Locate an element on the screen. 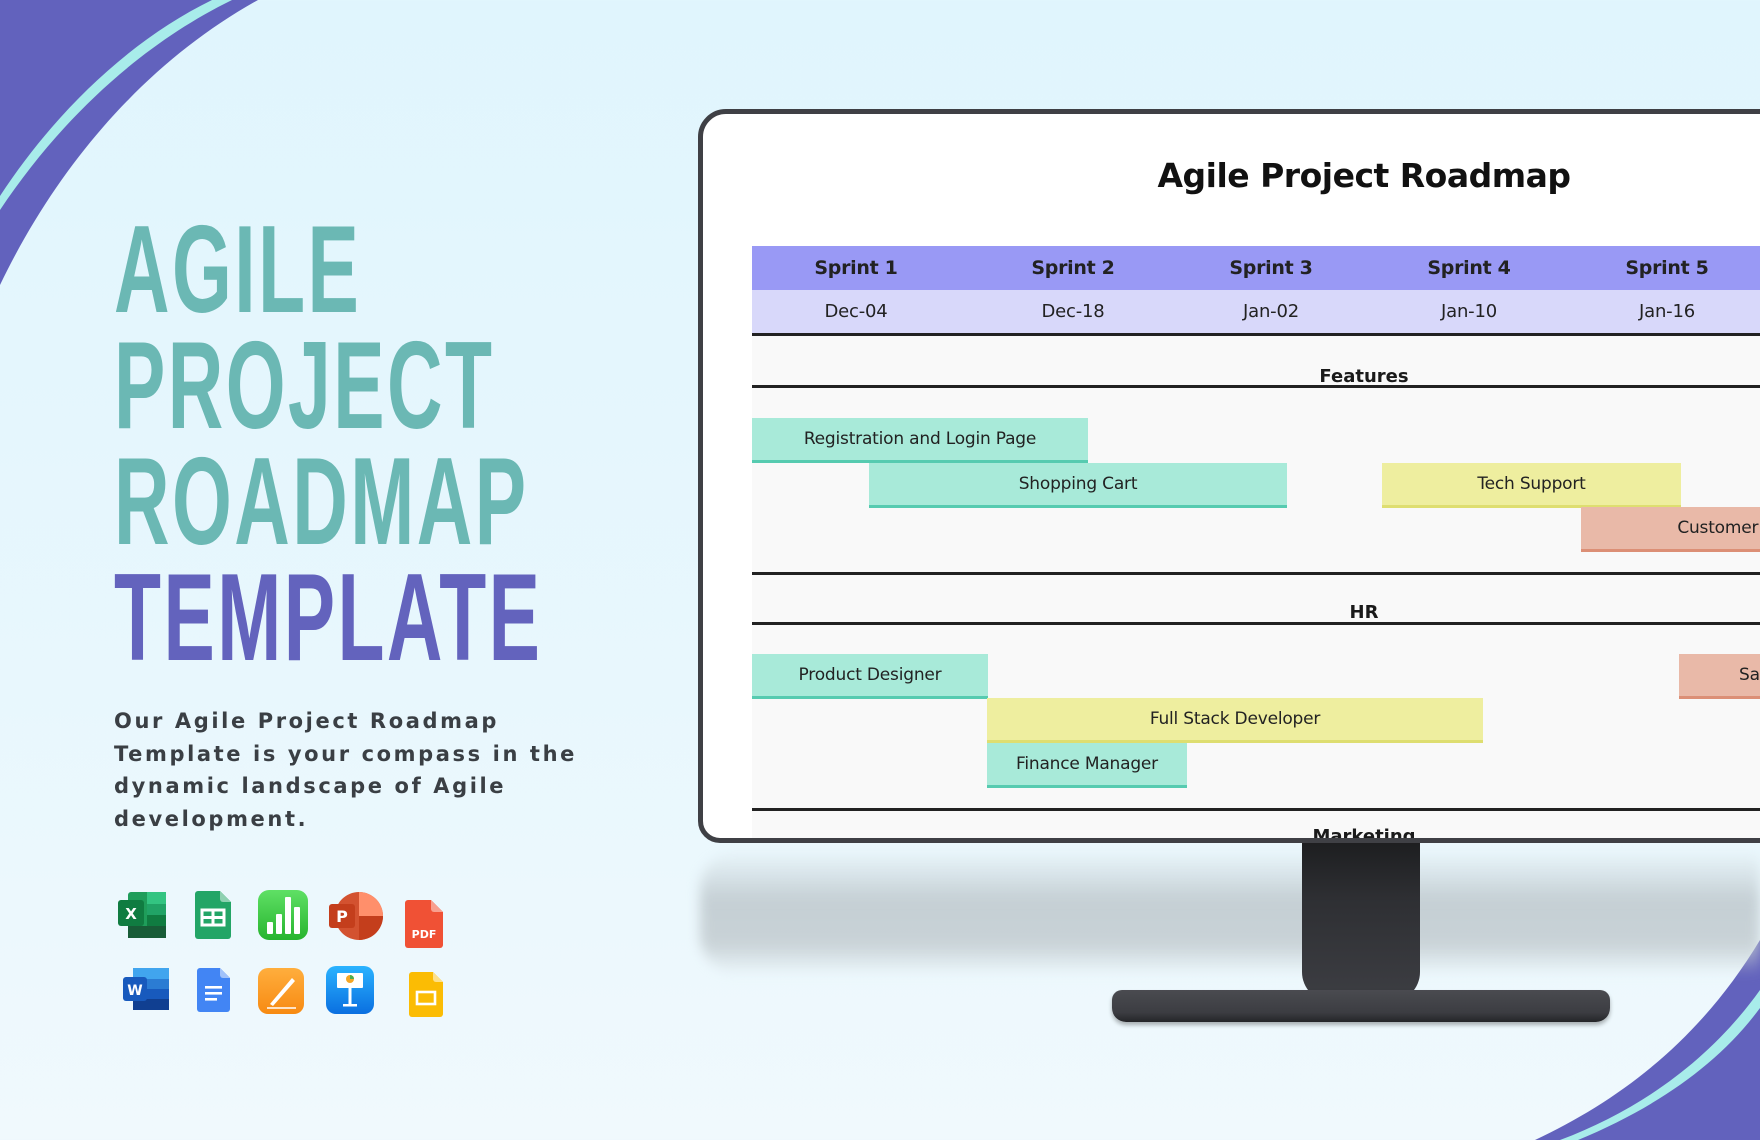 The height and width of the screenshot is (1140, 1760). section-label-marketing: Marketing is located at coordinates (1364, 834).